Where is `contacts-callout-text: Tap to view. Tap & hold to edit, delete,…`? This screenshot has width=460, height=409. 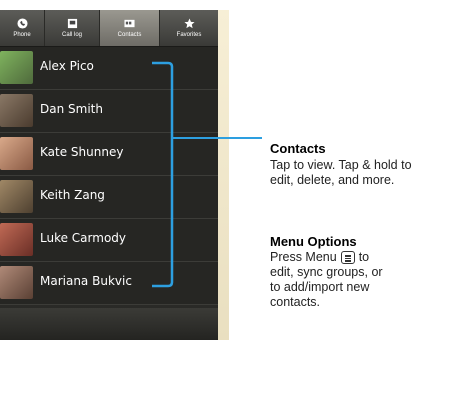 contacts-callout-text: Tap to view. Tap & hold to edit, delete,… is located at coordinates (341, 173).